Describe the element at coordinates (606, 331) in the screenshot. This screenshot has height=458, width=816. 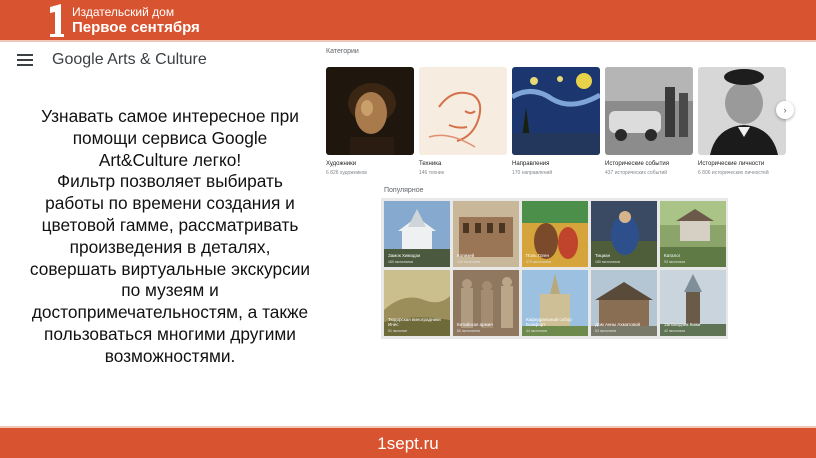
I see `popular-count: 83 экспоната` at that location.